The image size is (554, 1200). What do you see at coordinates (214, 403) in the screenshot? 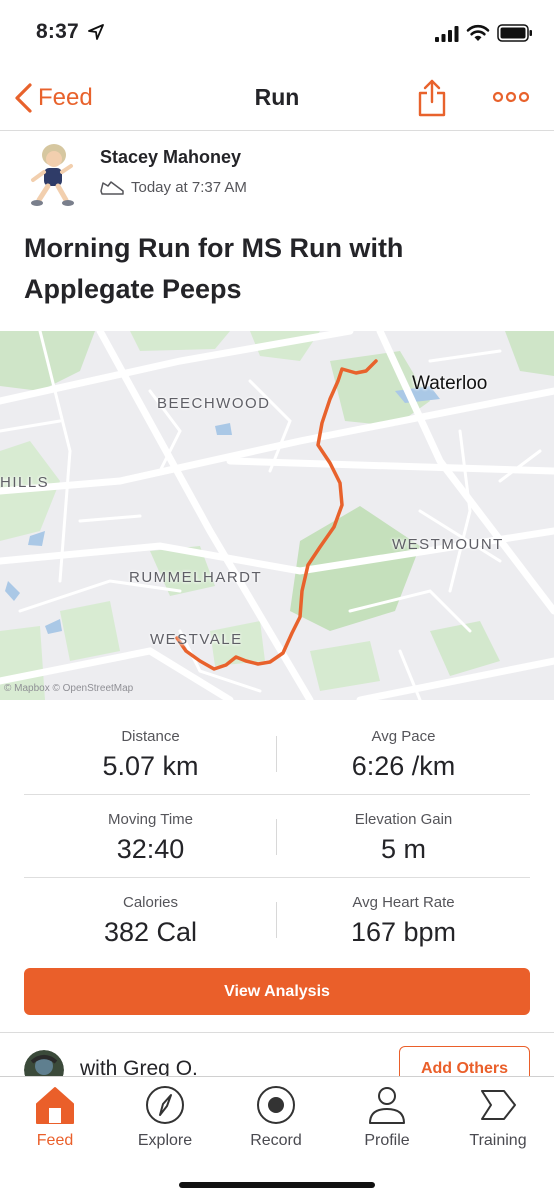
I see `map-label-beechwood: BEECHWOOD` at bounding box center [214, 403].